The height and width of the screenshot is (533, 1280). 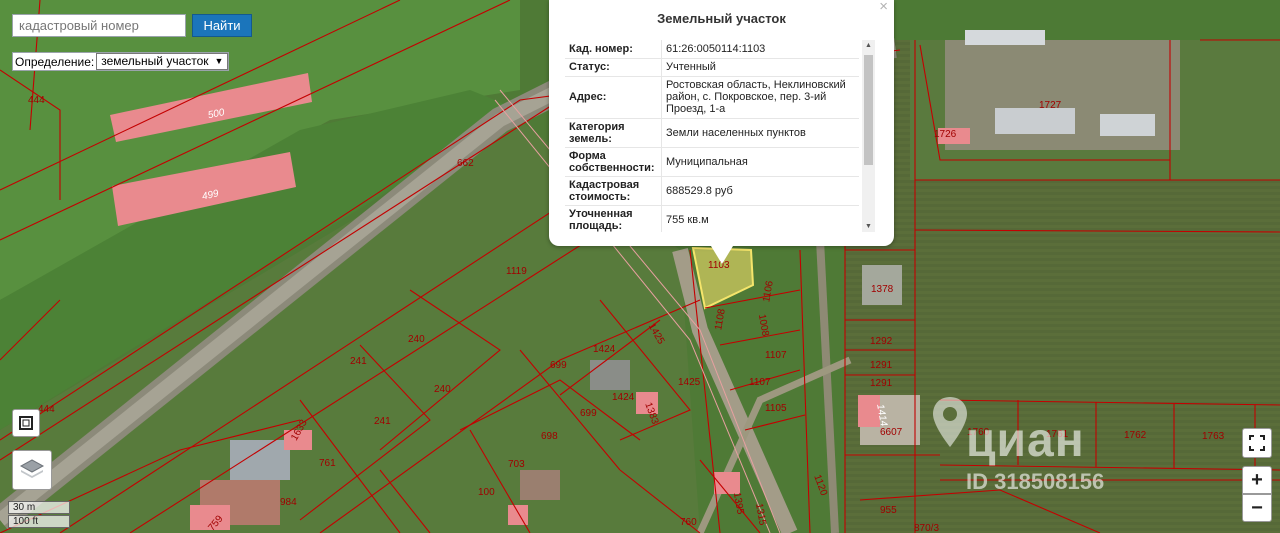 What do you see at coordinates (868, 45) in the screenshot?
I see `scroll-up-icon: ▲` at bounding box center [868, 45].